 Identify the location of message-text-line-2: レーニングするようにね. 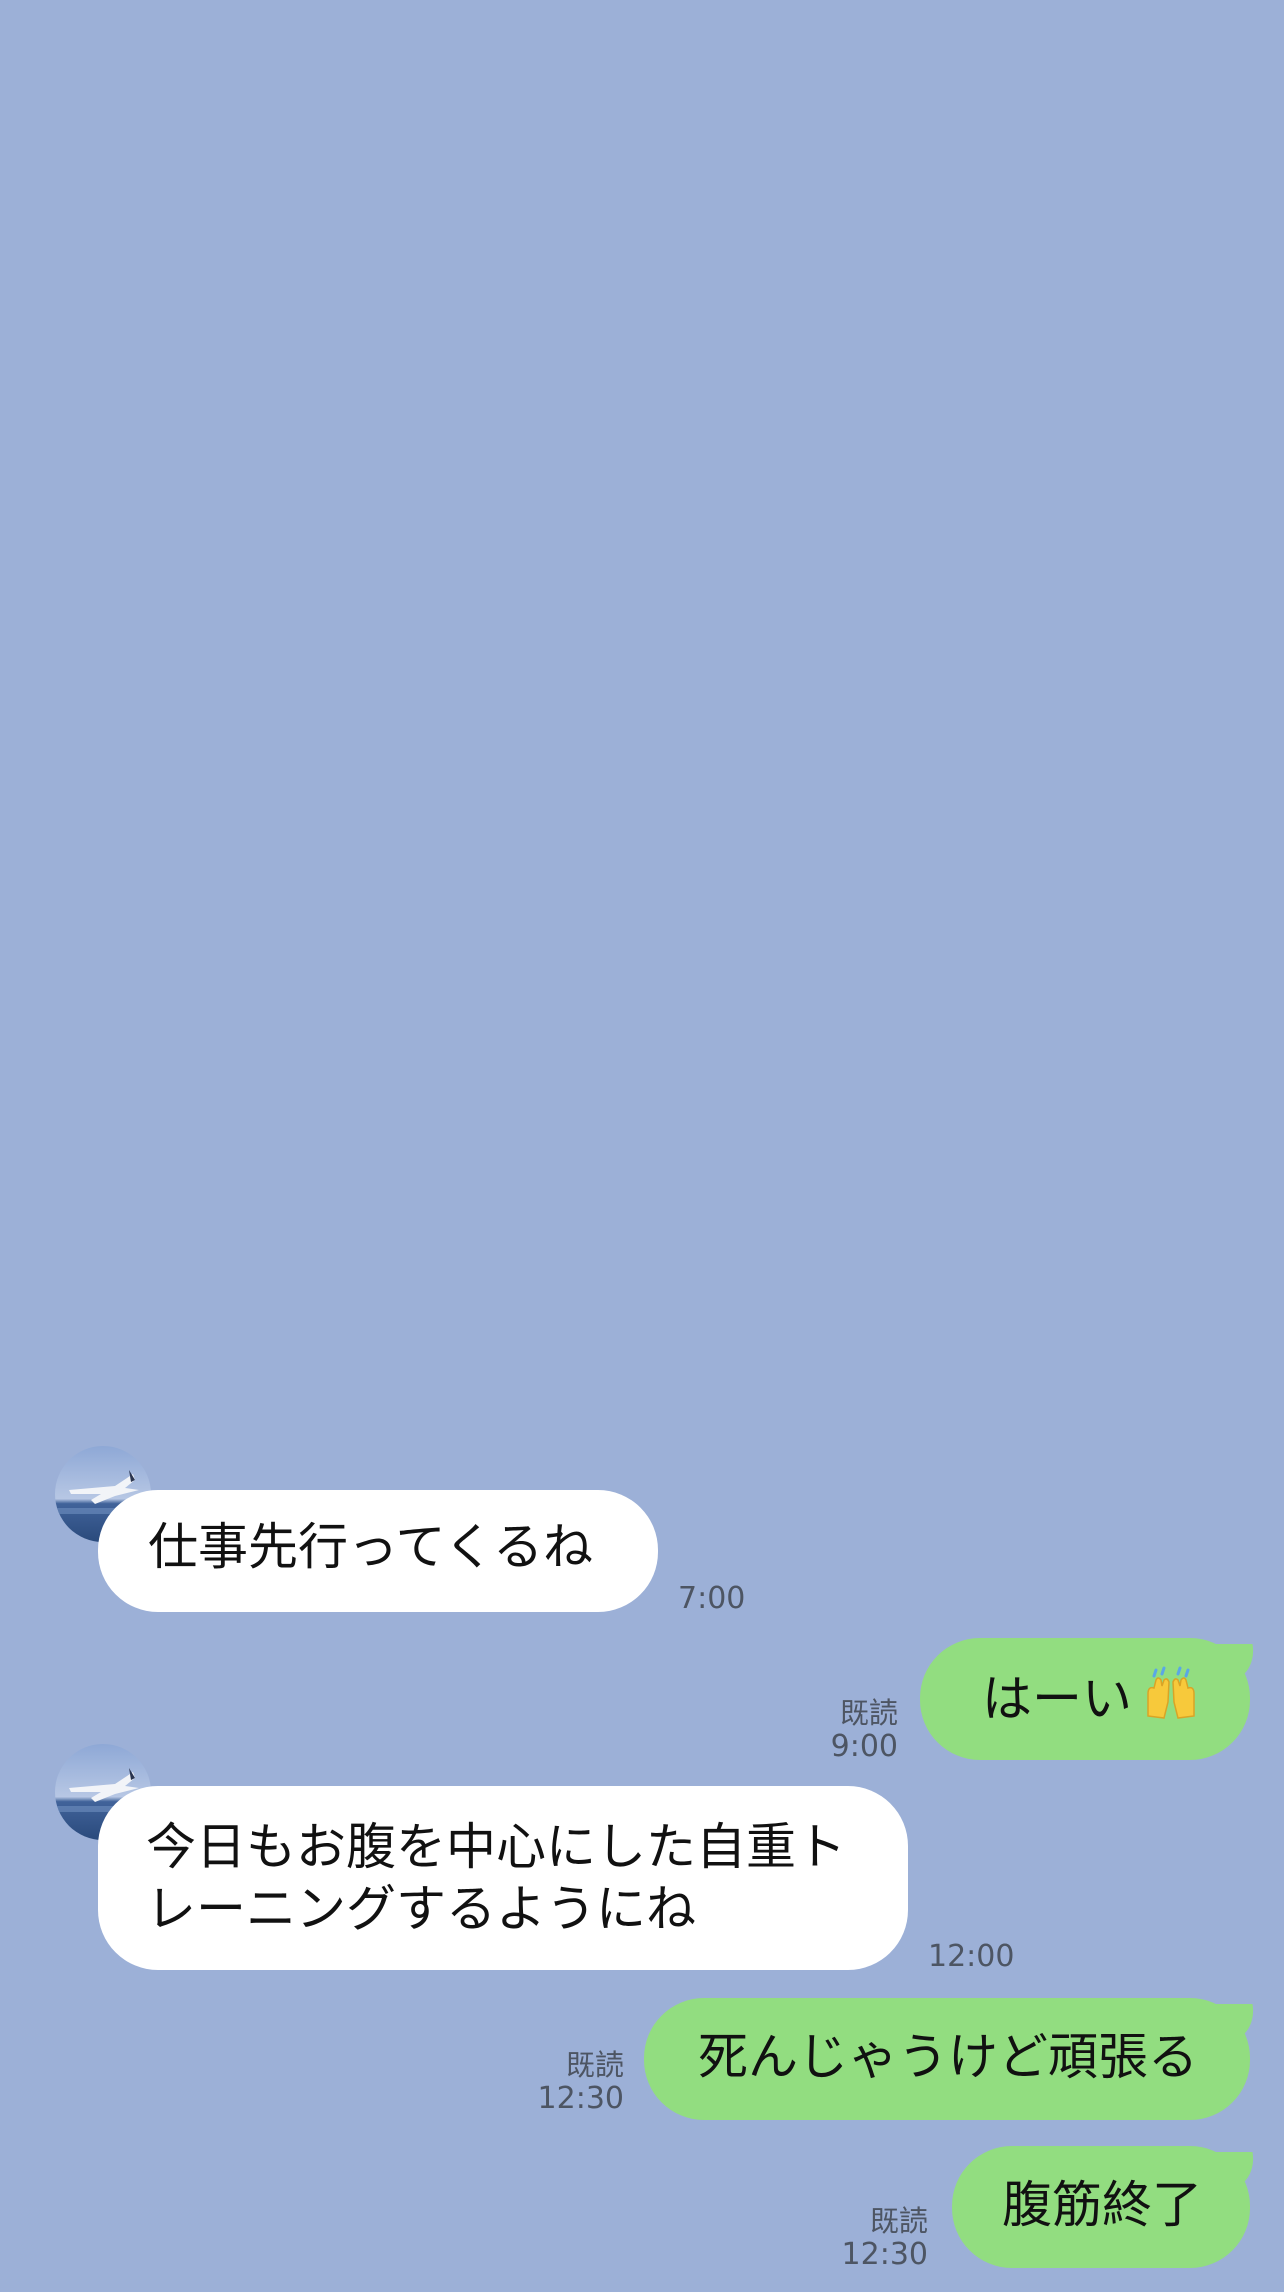
(421, 1909).